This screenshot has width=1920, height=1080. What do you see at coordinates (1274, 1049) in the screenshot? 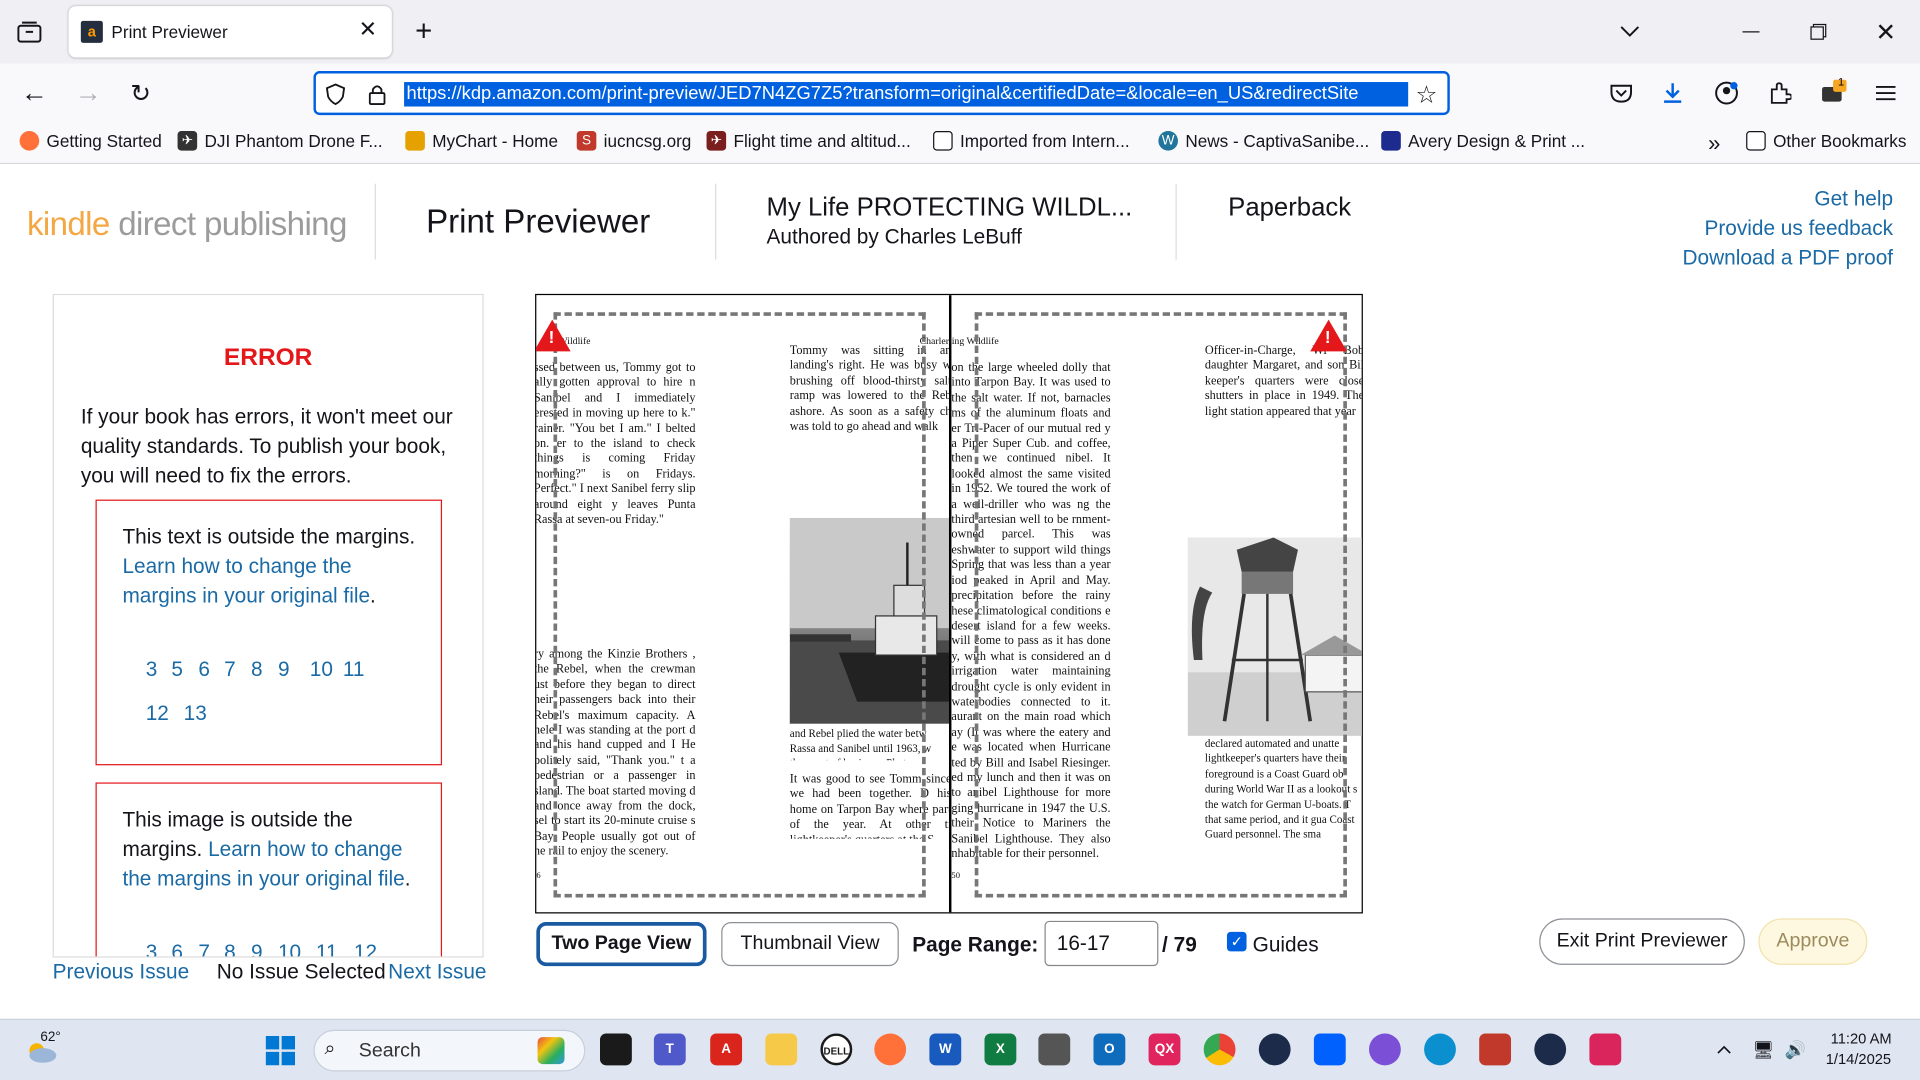
I see `app-icon` at bounding box center [1274, 1049].